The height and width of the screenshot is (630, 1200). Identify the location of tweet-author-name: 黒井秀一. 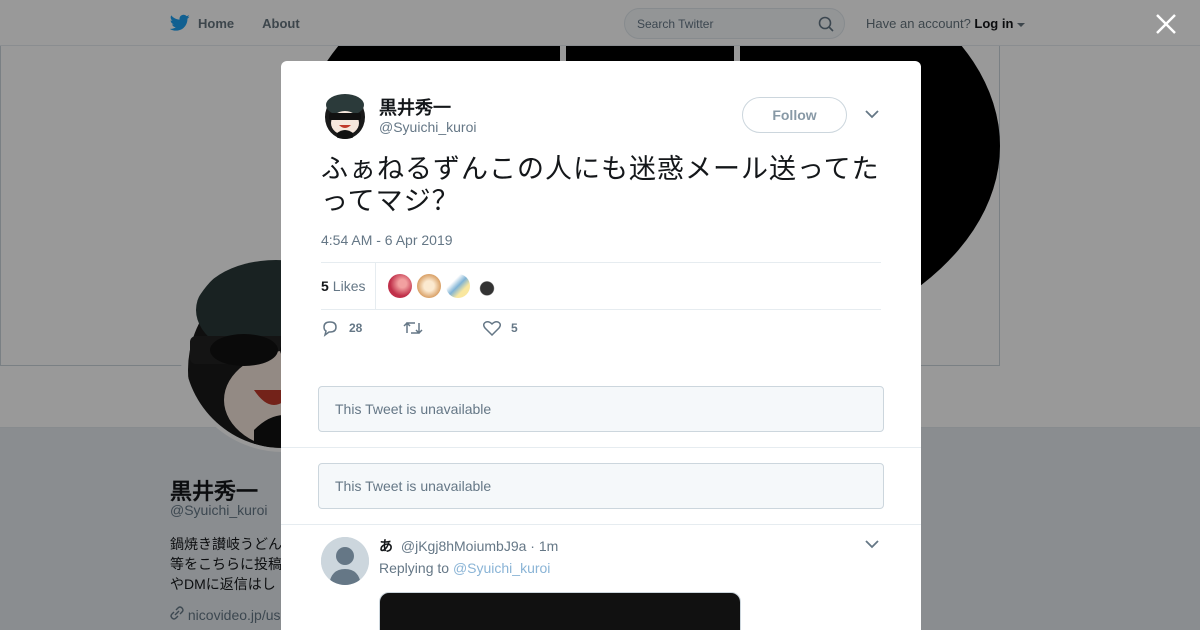
(415, 107).